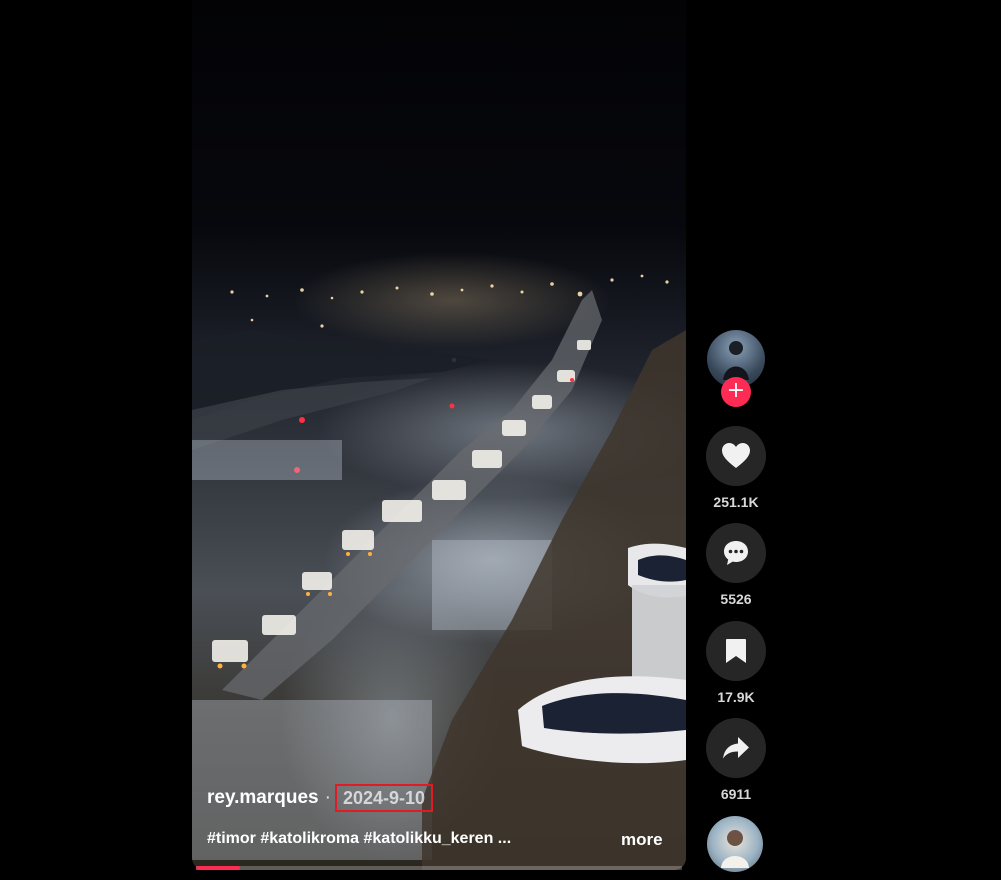 Image resolution: width=1001 pixels, height=880 pixels. Describe the element at coordinates (736, 794) in the screenshot. I see `share-count: 6911` at that location.